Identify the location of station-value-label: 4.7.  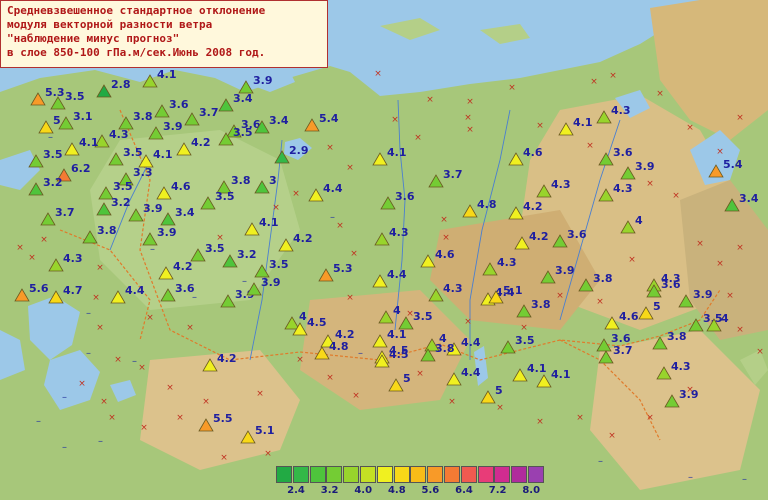
(73, 290).